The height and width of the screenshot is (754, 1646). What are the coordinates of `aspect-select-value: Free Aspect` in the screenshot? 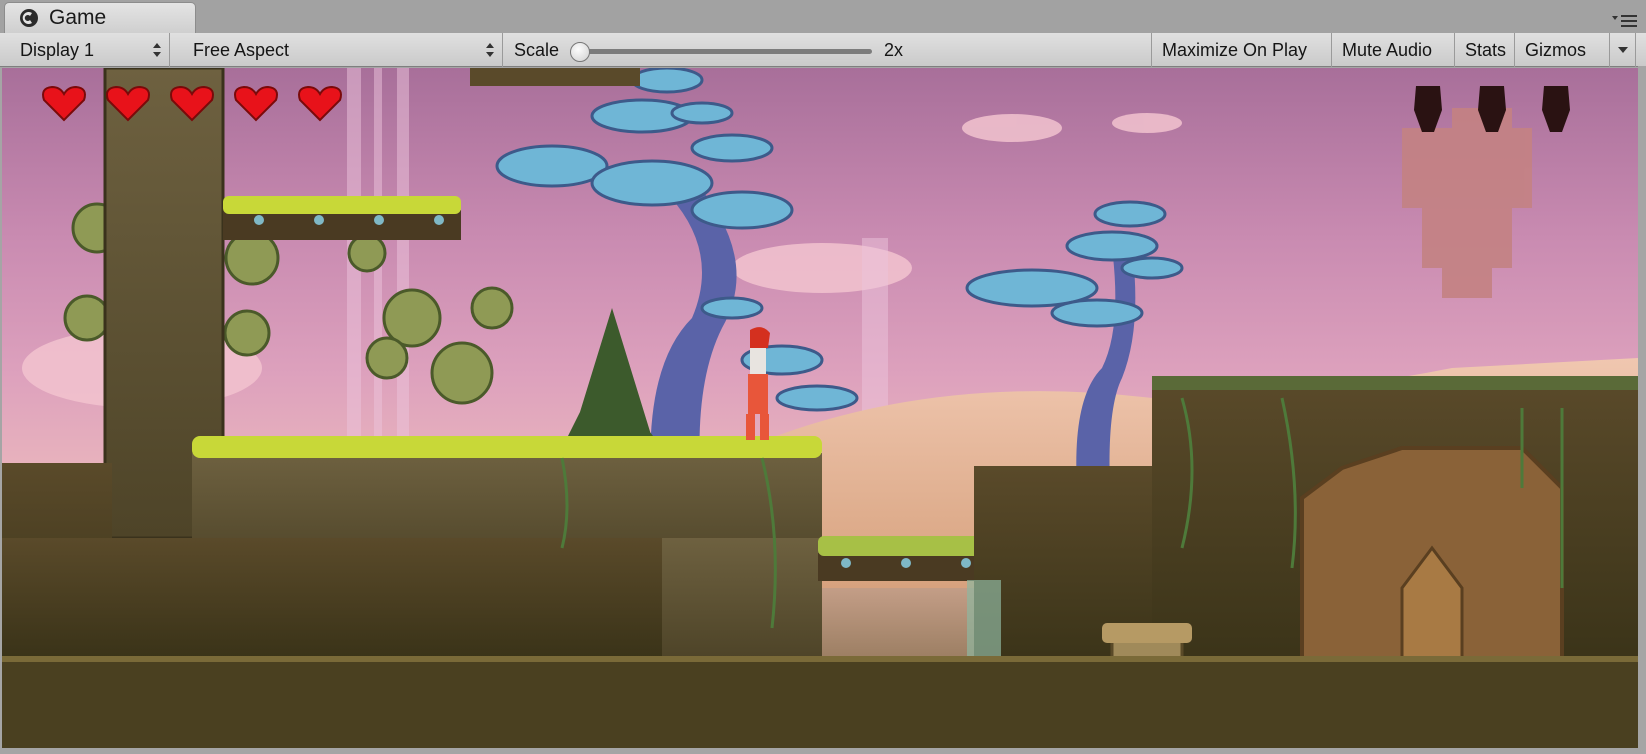 It's located at (241, 49).